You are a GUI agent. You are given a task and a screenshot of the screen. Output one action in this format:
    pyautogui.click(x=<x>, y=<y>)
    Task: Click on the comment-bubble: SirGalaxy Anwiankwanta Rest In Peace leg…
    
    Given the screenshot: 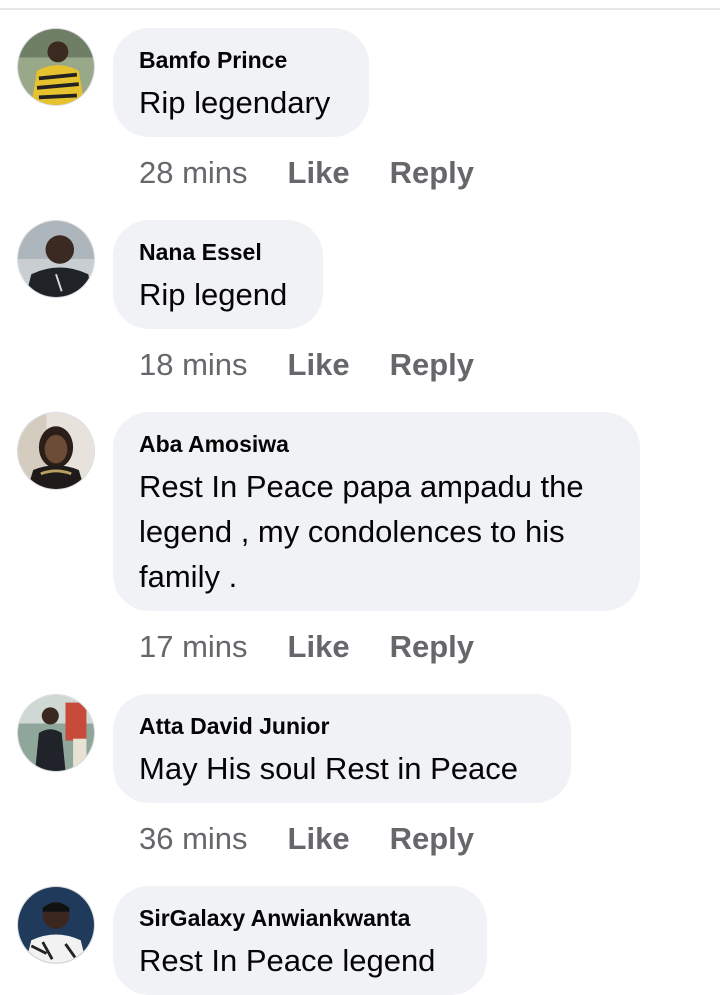 What is the action you would take?
    pyautogui.click(x=300, y=940)
    